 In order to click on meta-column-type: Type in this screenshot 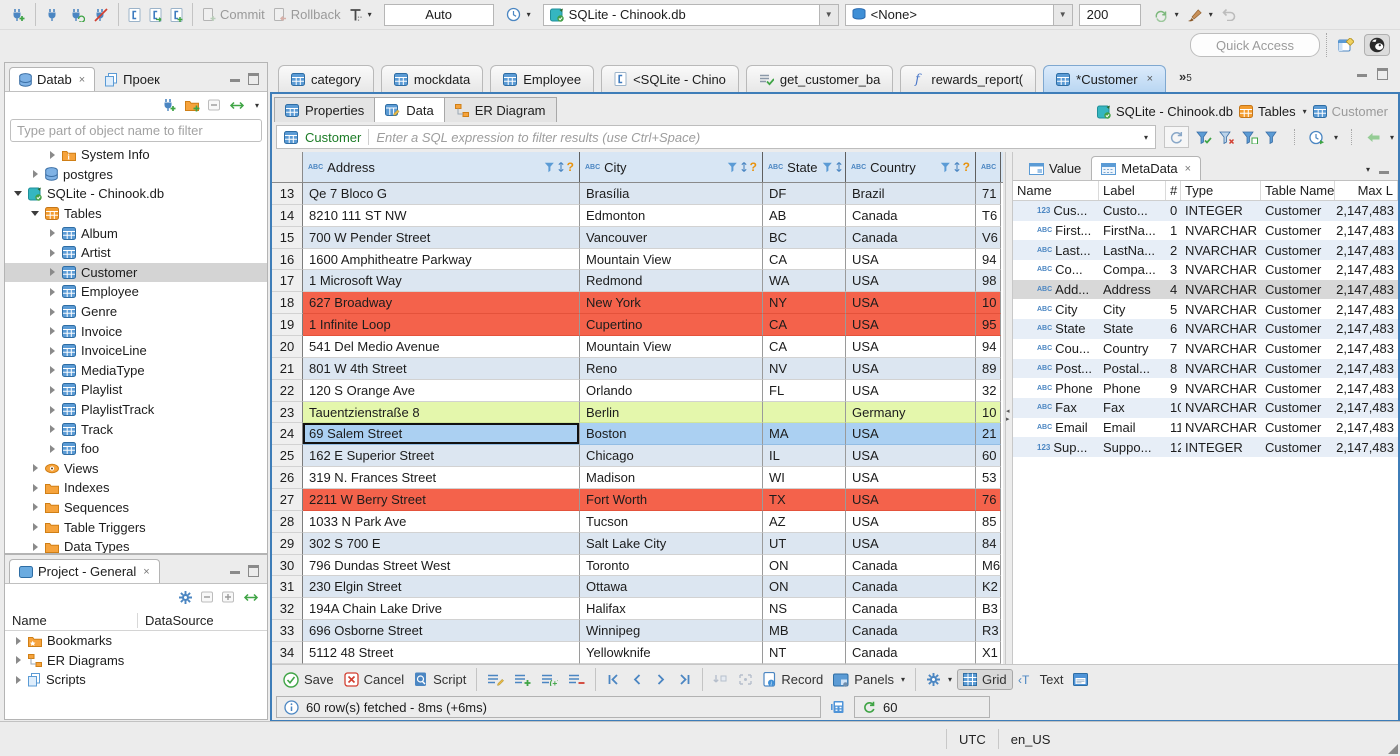, I will do `click(1221, 190)`.